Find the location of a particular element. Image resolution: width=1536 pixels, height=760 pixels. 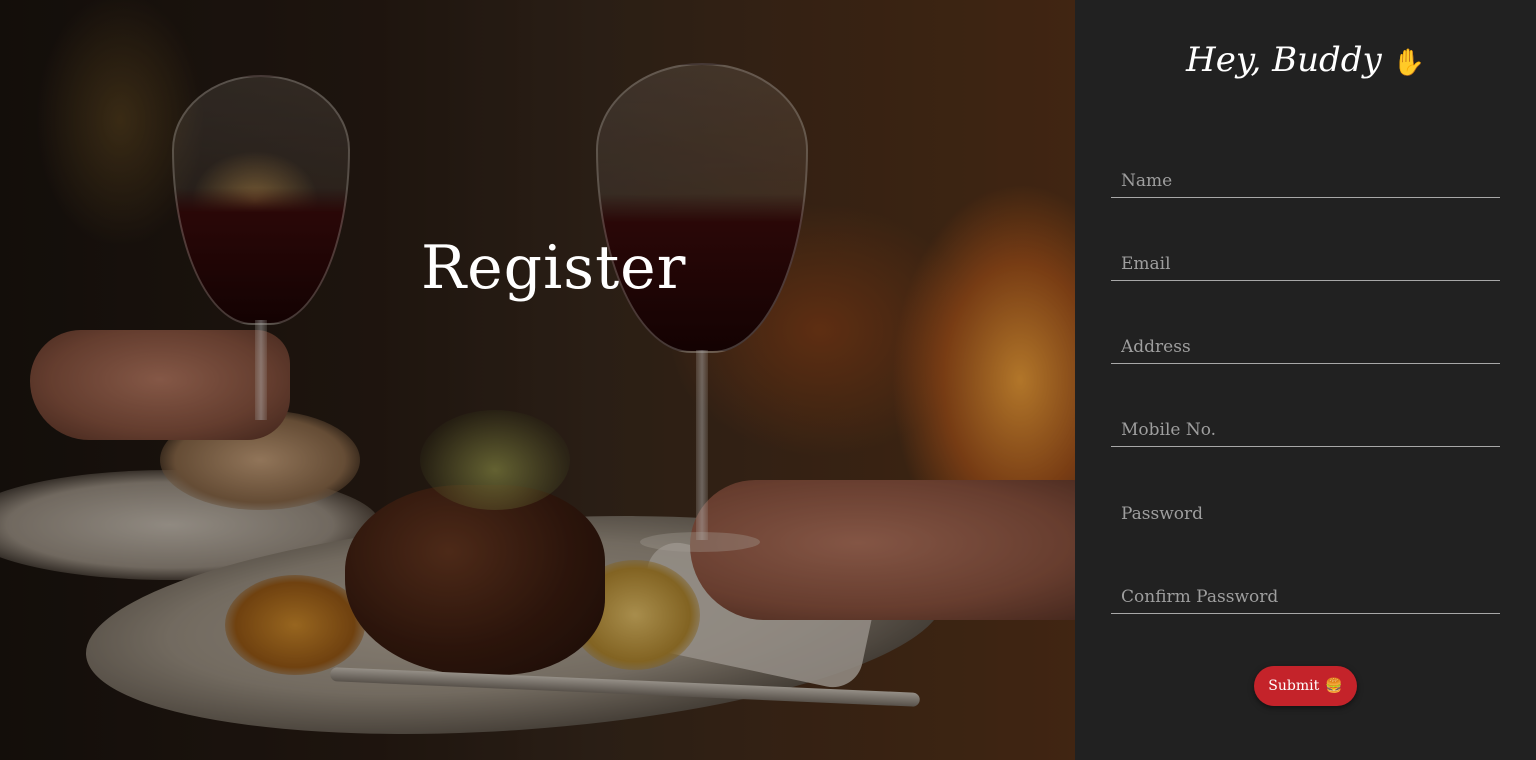

email-field is located at coordinates (1305, 261).